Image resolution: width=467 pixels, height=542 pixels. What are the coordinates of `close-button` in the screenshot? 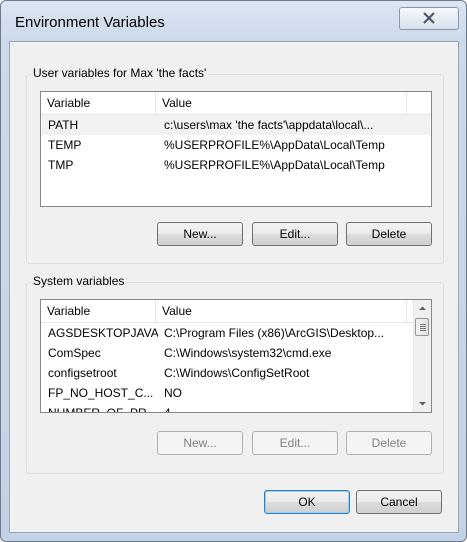 It's located at (429, 18).